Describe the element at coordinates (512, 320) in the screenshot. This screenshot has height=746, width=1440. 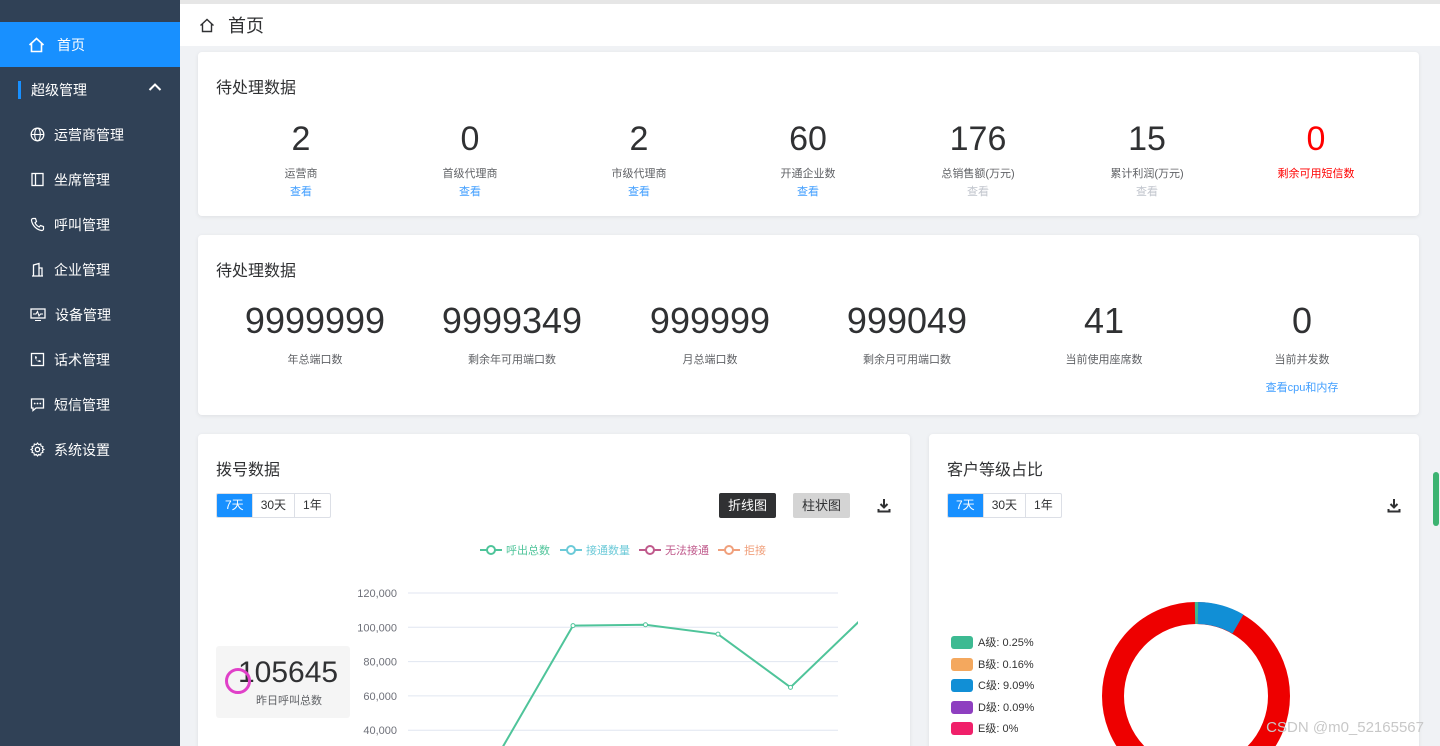
I see `stat-value: 9999349` at that location.